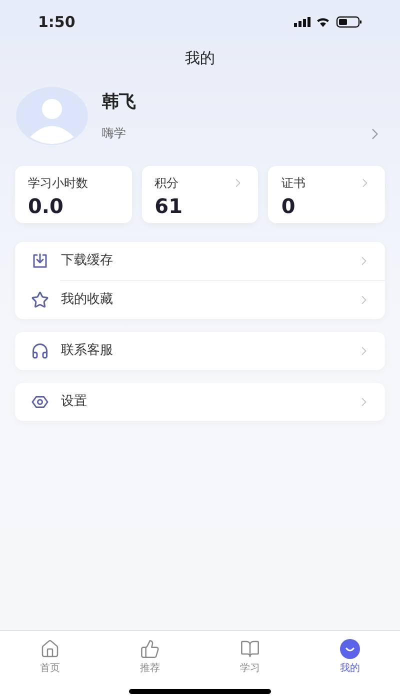 This screenshot has width=400, height=700. I want to click on tab-item: 推荐, so click(150, 657).